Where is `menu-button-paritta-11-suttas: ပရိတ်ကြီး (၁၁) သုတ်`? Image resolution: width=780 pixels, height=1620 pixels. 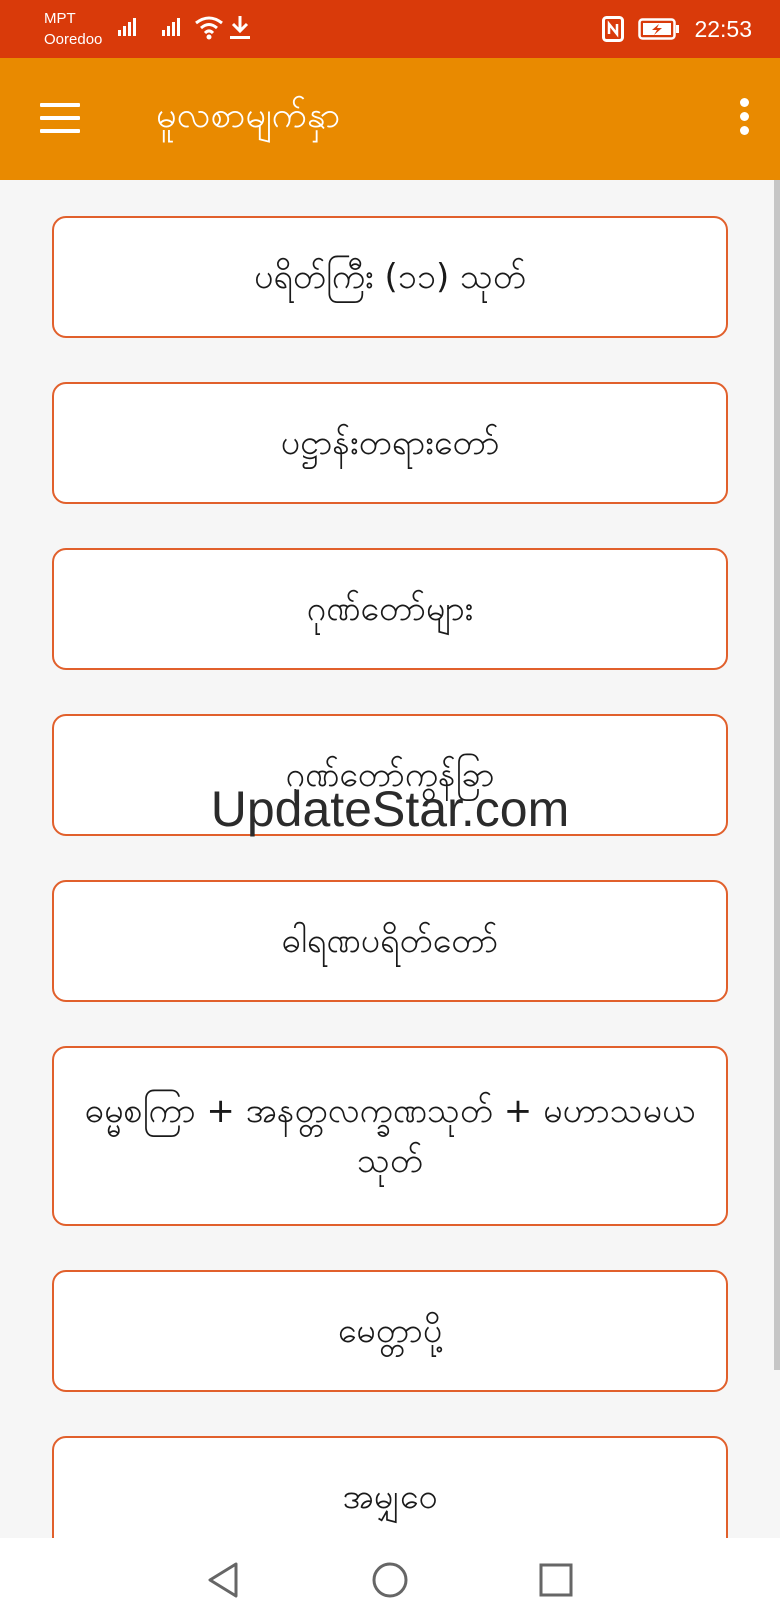 menu-button-paritta-11-suttas: ပရိတ်ကြီး (၁၁) သုတ် is located at coordinates (390, 277).